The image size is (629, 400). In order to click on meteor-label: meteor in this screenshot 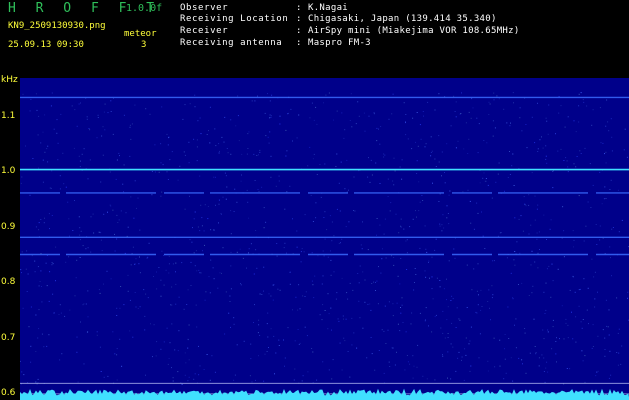, I will do `click(140, 34)`.